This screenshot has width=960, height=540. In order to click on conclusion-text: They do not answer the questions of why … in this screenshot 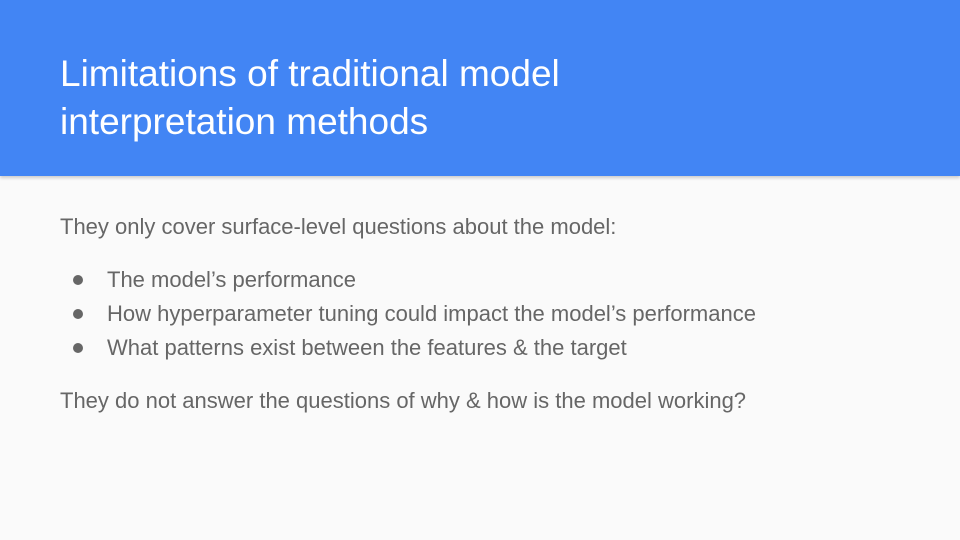, I will do `click(403, 400)`.